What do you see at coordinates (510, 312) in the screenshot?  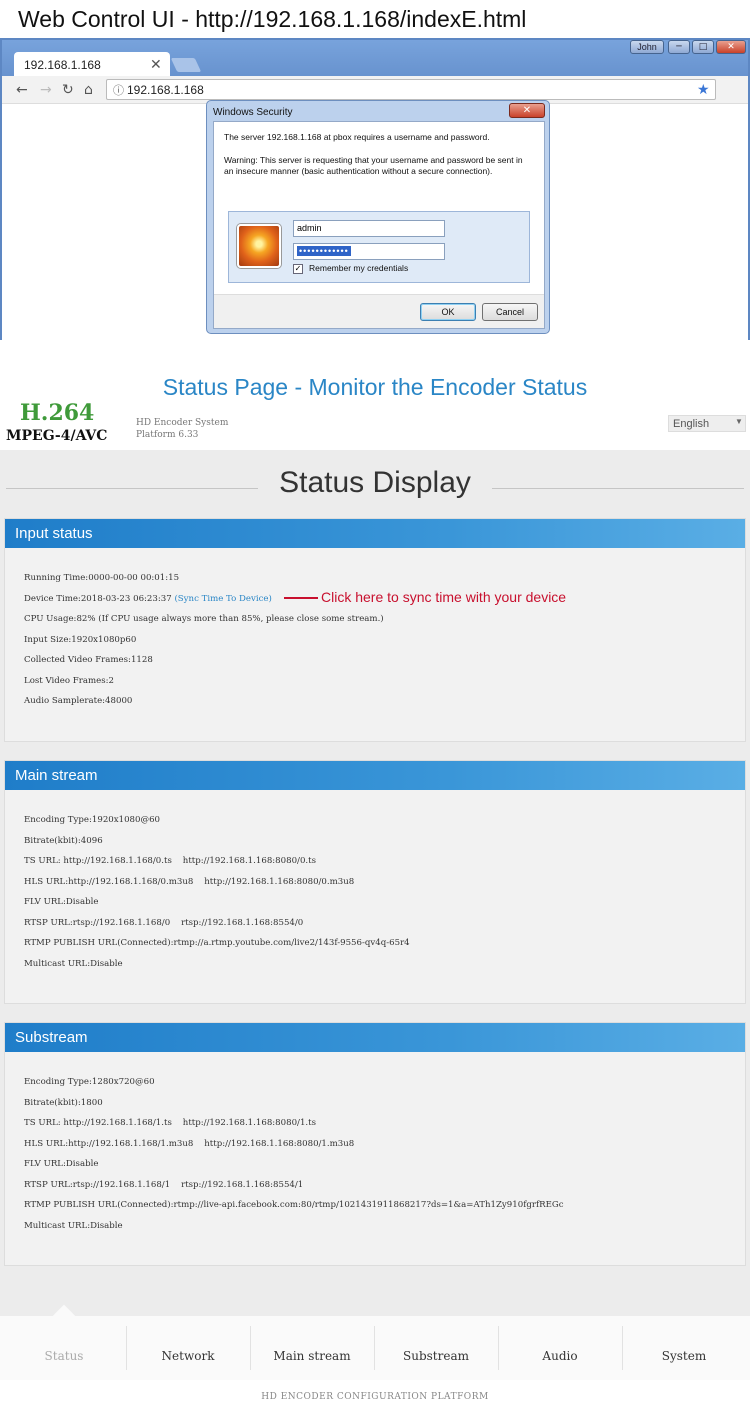 I see `cancel-button: Cancel` at bounding box center [510, 312].